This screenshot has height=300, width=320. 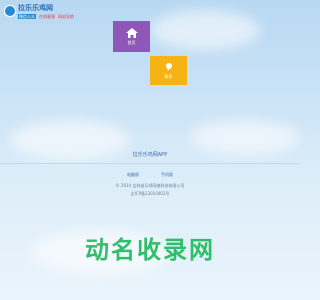 I want to click on contact-tile-button: 联系, so click(x=168, y=70).